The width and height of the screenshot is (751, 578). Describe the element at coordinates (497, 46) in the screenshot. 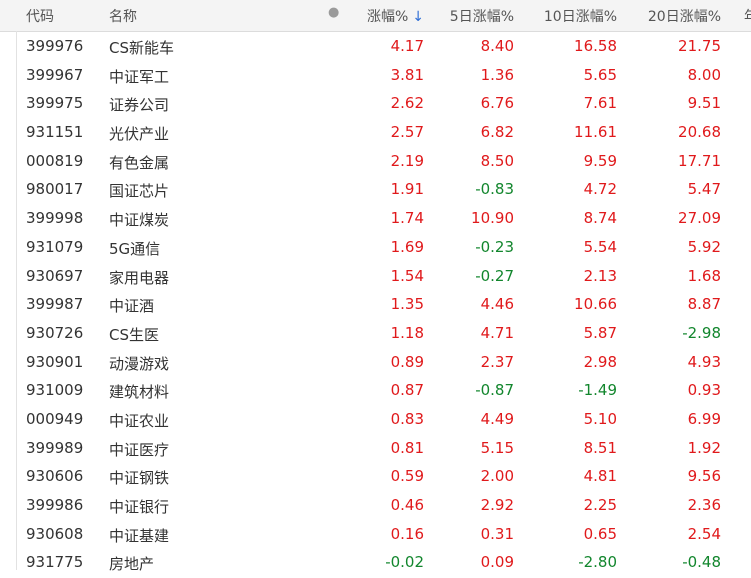

I see `row-change-5d: 8.40` at that location.